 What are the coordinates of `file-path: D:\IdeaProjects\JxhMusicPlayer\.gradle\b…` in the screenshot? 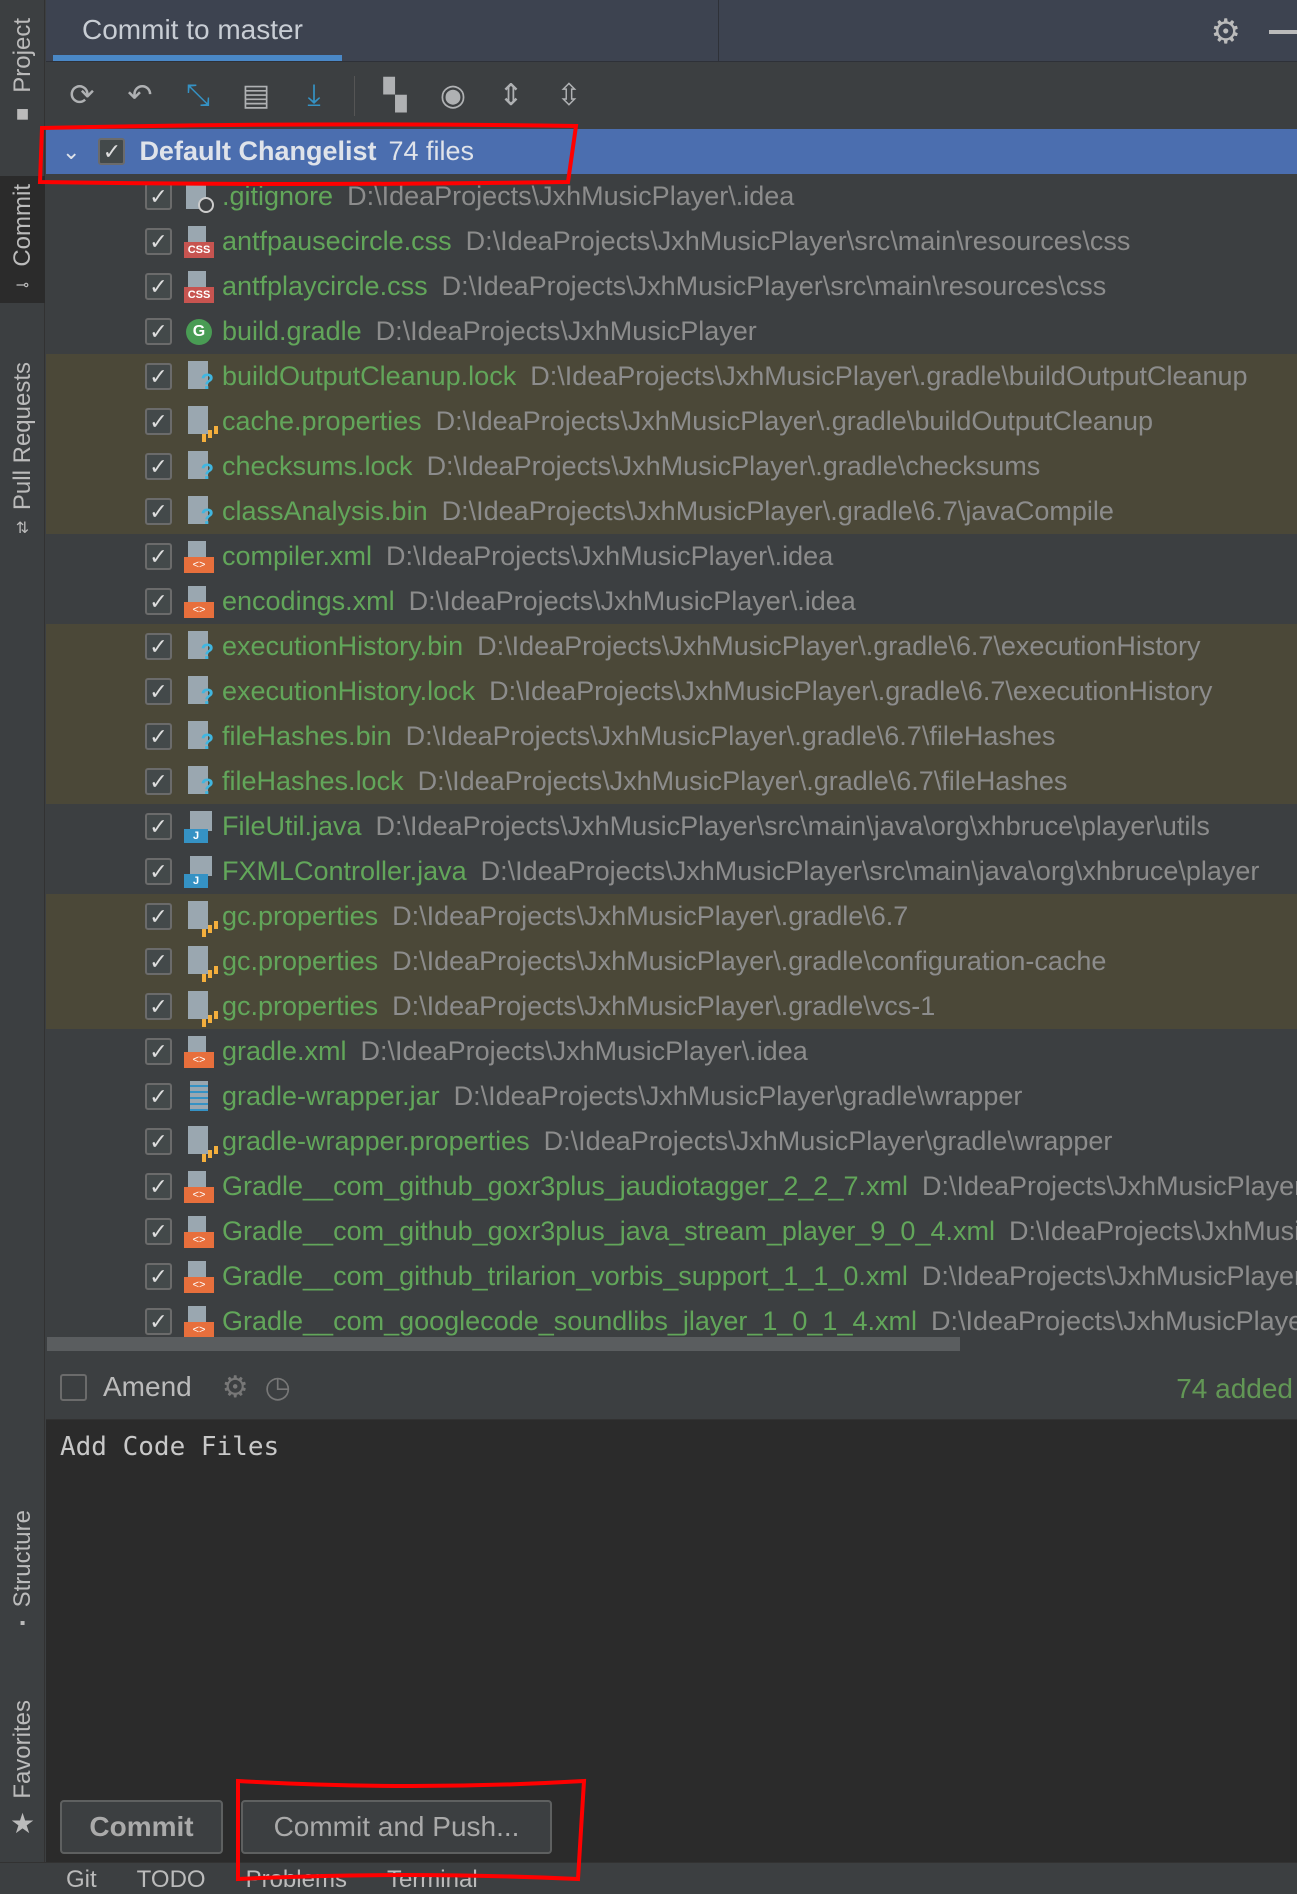 It's located at (889, 376).